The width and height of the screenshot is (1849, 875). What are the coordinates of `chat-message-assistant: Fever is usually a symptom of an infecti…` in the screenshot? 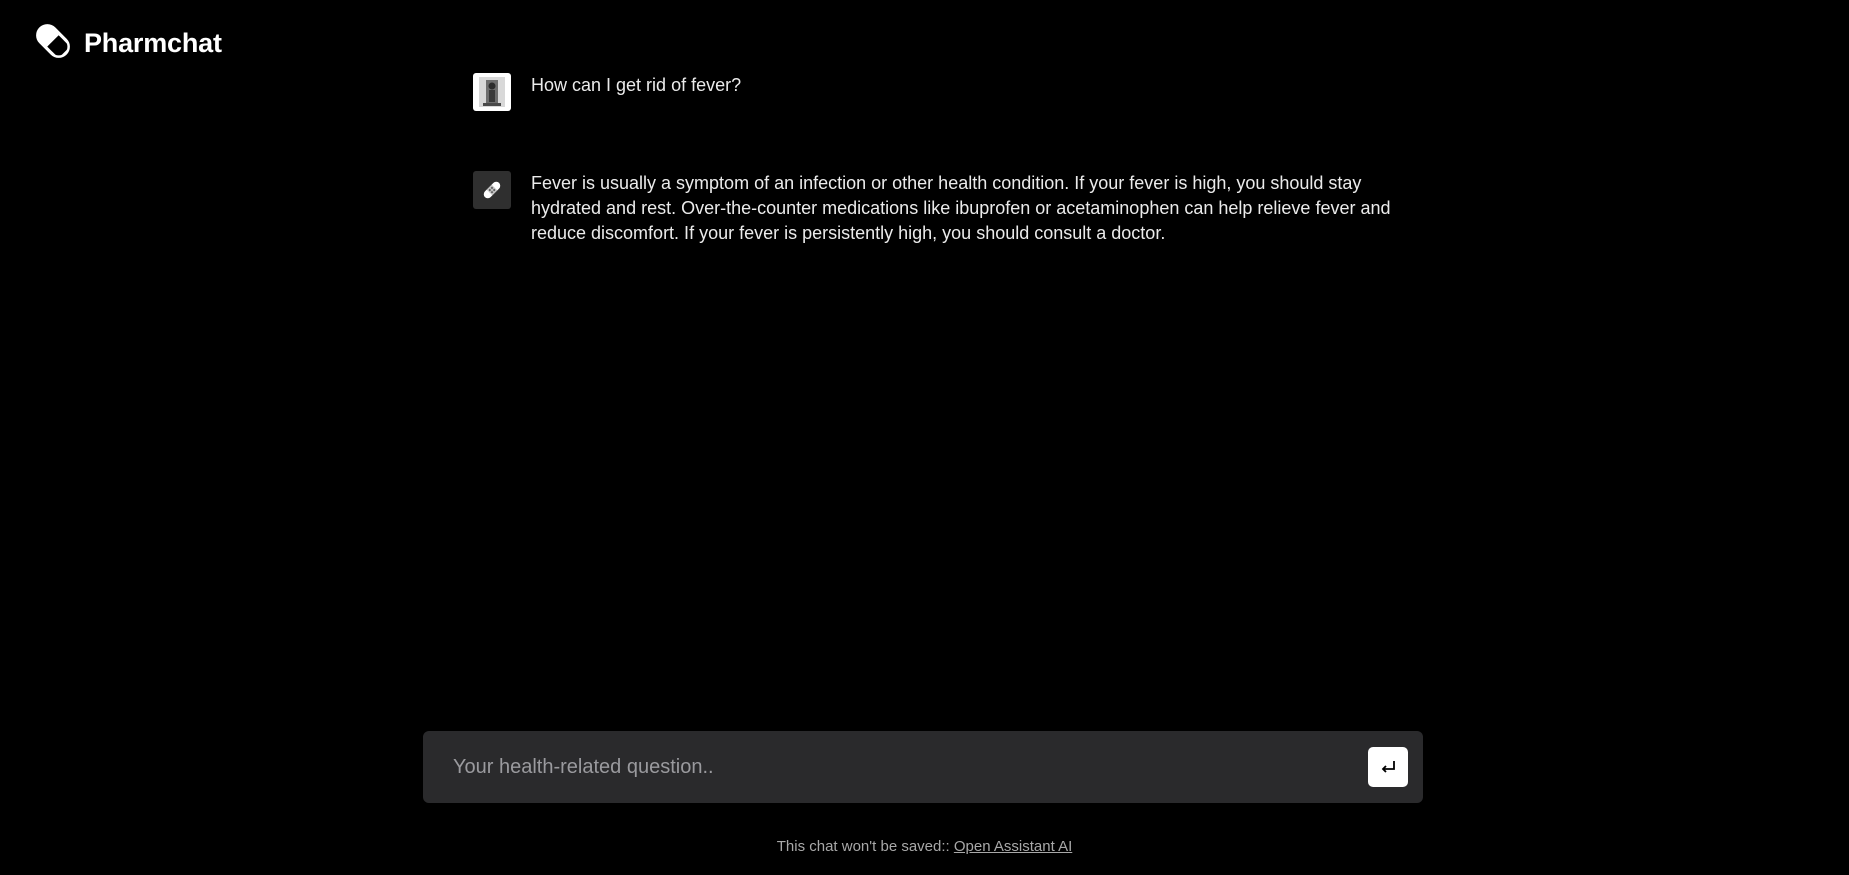 It's located at (947, 208).